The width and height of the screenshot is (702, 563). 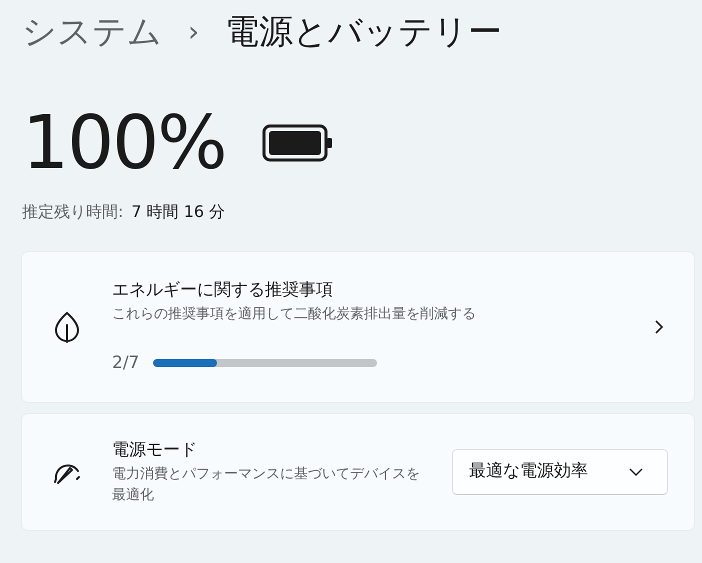 I want to click on breadcrumb-link: システム, so click(x=92, y=32).